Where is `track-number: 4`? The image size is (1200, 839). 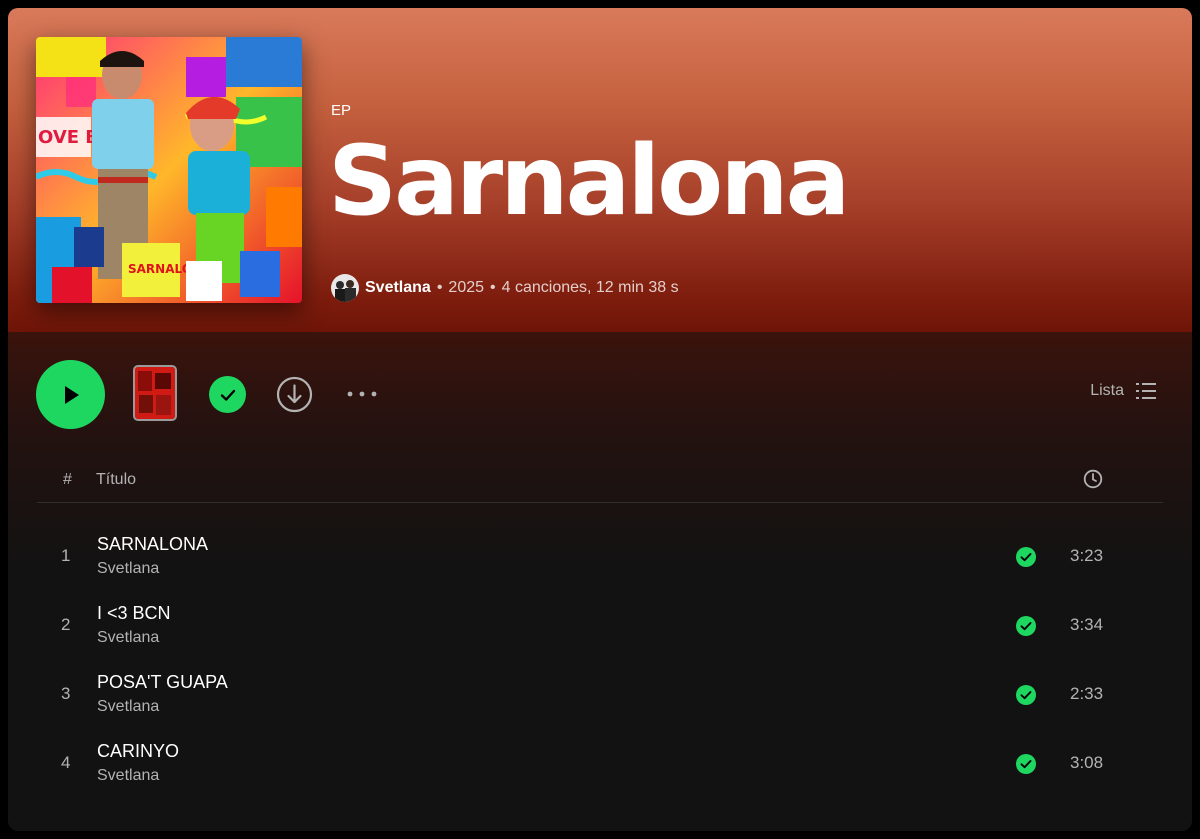
track-number: 4 is located at coordinates (66, 762).